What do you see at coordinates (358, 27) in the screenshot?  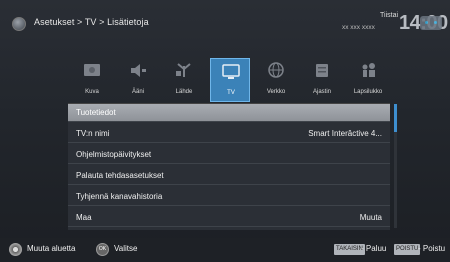 I see `date-label: xx xxx xxxx` at bounding box center [358, 27].